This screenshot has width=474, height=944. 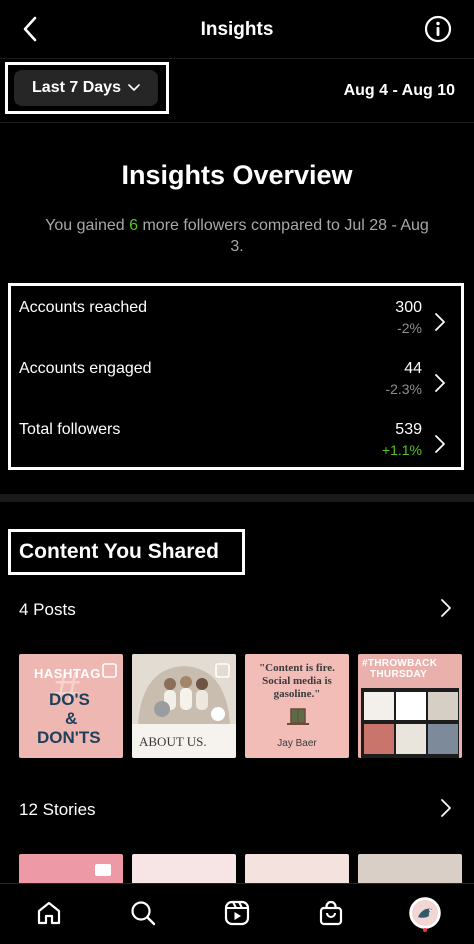 What do you see at coordinates (425, 930) in the screenshot?
I see `notification-dot` at bounding box center [425, 930].